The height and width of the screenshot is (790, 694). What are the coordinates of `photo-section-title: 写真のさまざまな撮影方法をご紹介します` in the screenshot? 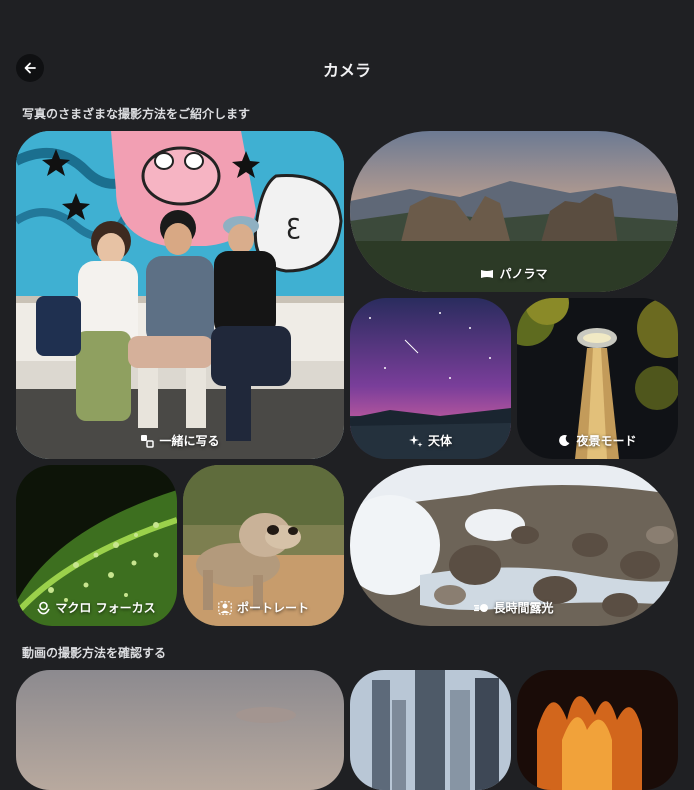 It's located at (136, 114).